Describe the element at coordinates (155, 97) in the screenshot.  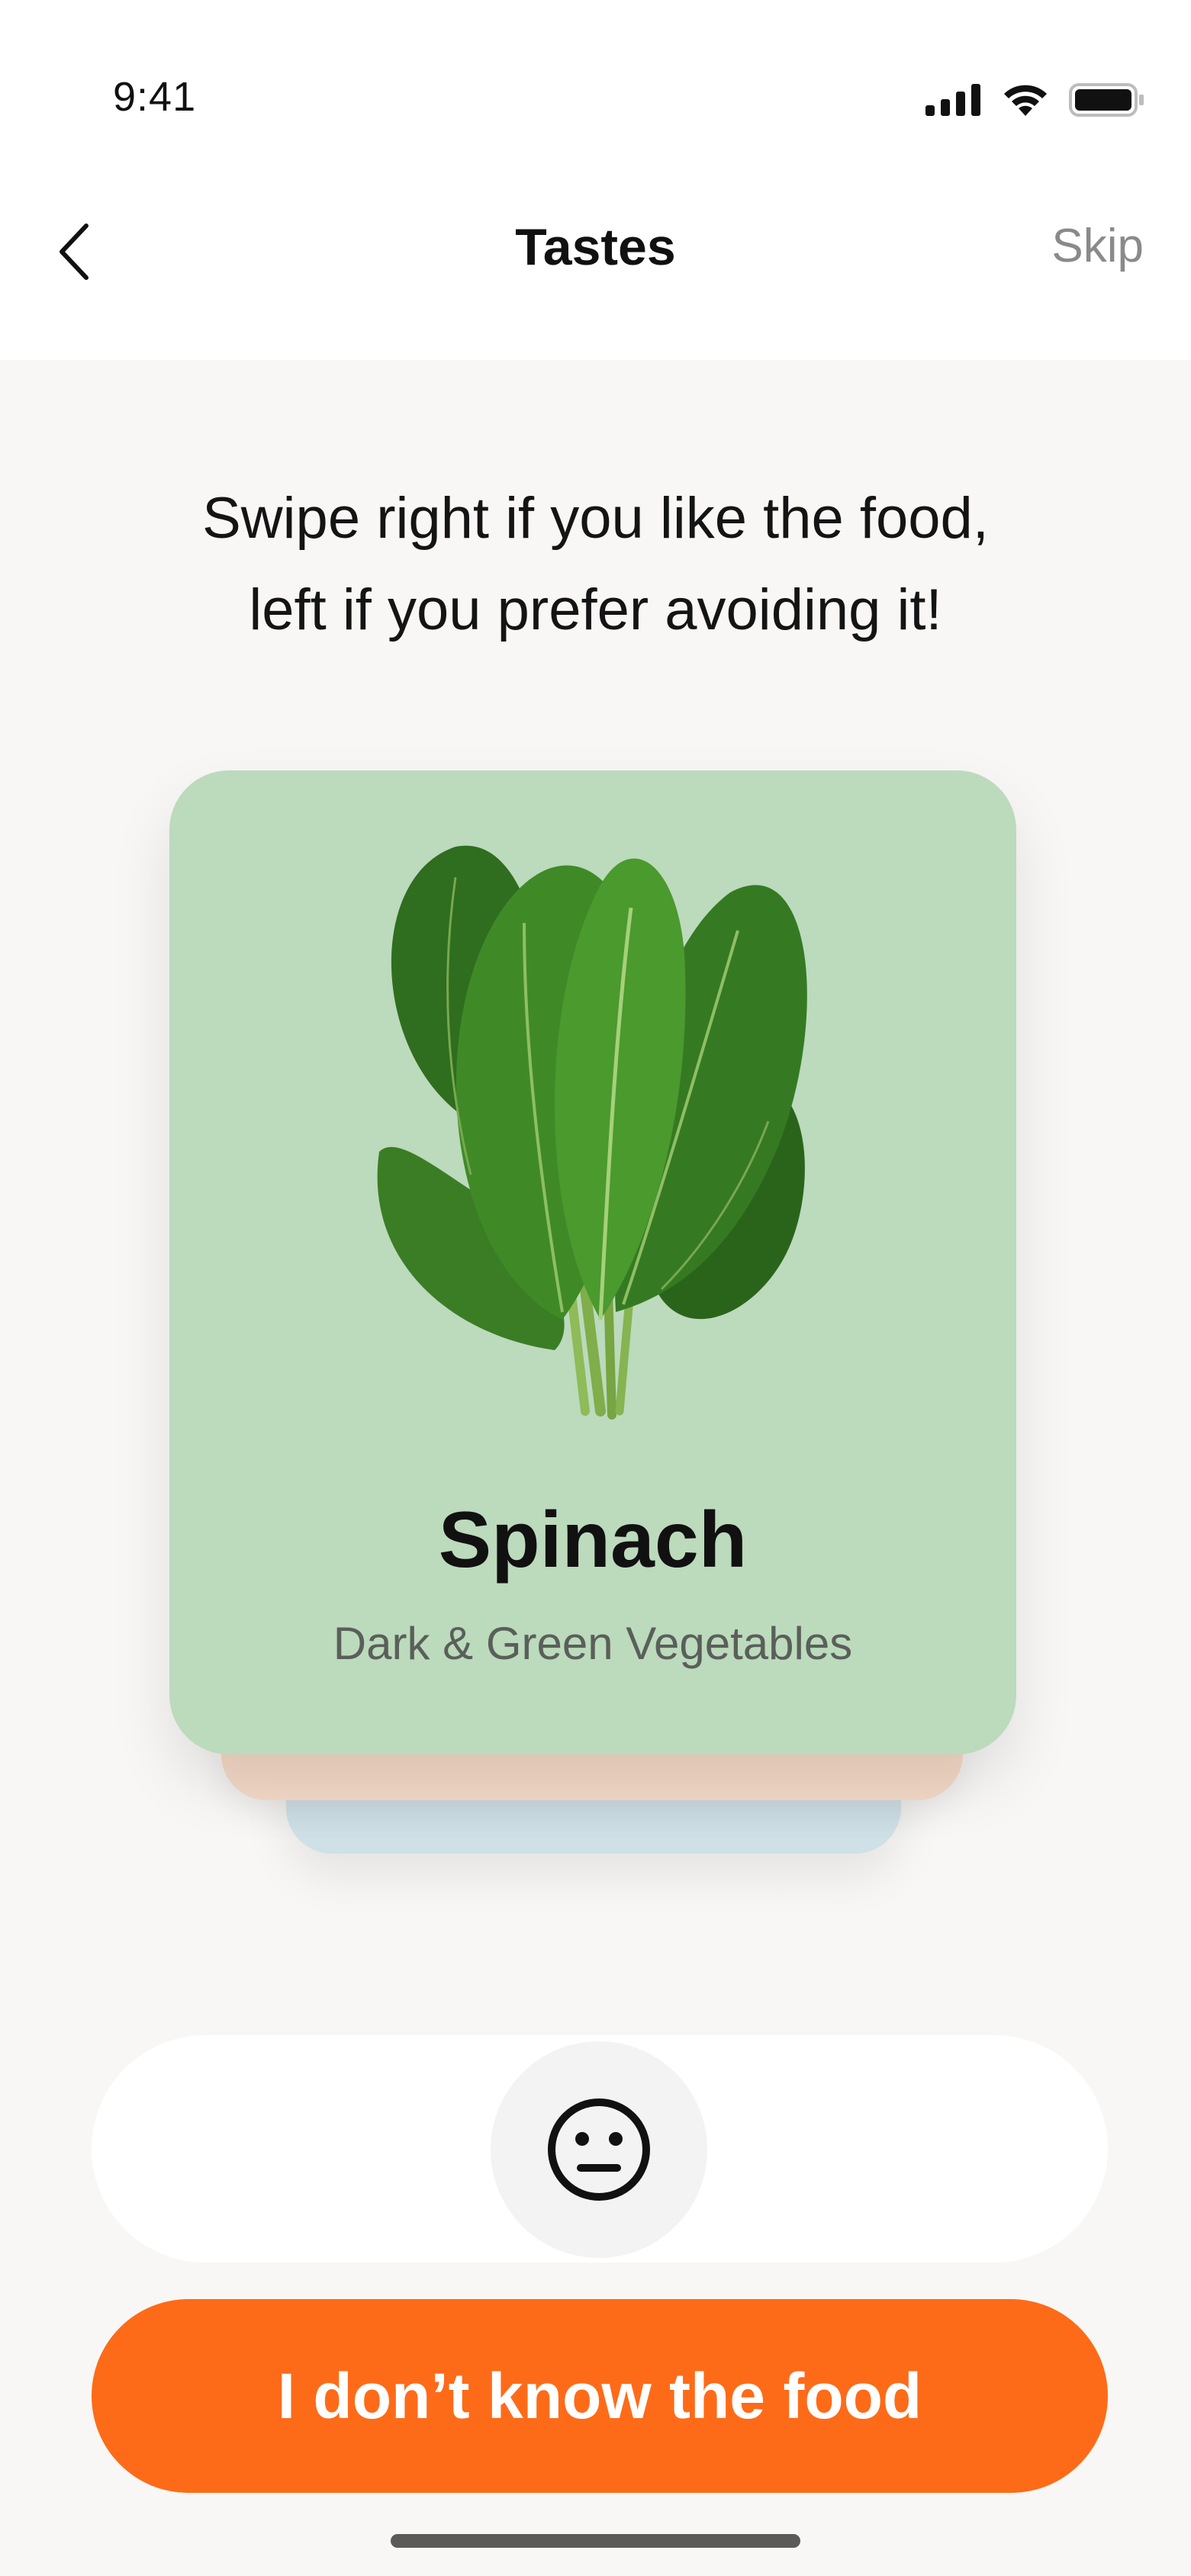
I see `status-time: 9:41` at that location.